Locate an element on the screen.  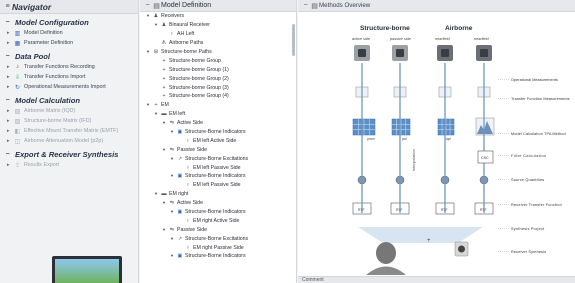
nav-item: ▸ ▥ Model Definition is located at coordinates (69, 33).